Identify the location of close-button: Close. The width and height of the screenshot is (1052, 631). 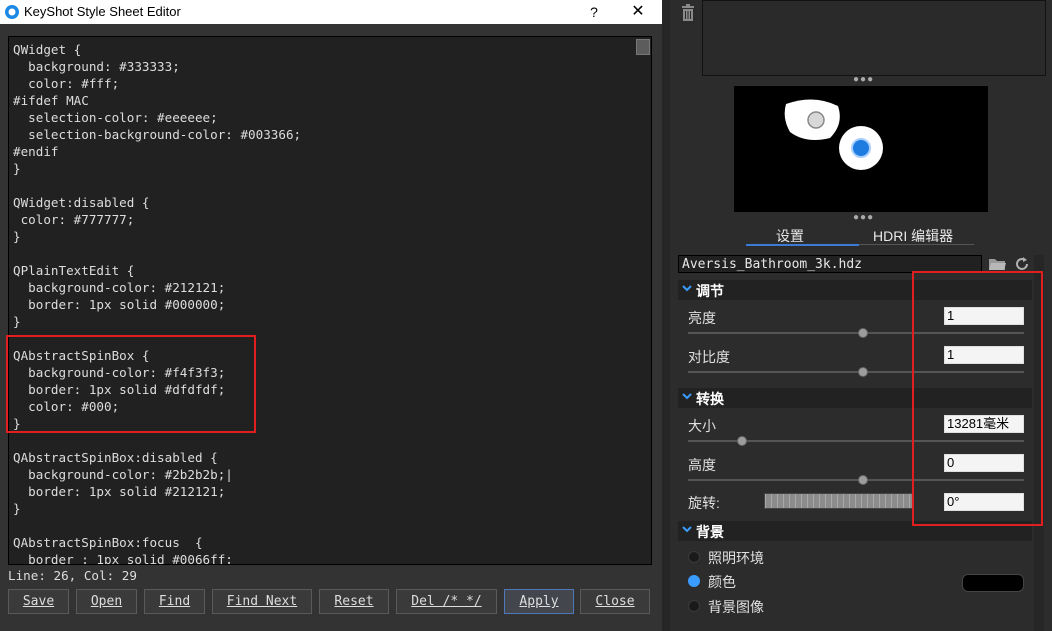
(615, 601).